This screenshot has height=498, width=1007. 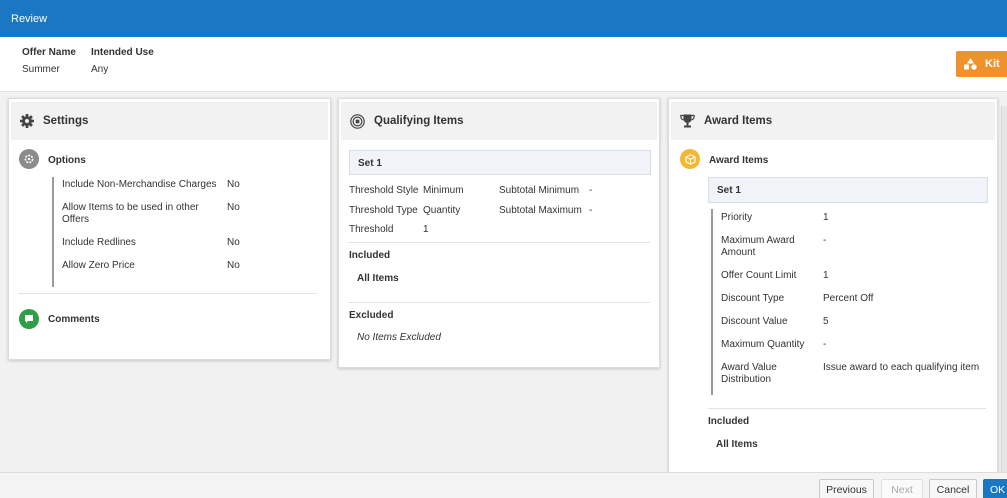 What do you see at coordinates (712, 302) in the screenshot?
I see `award-rows-divider` at bounding box center [712, 302].